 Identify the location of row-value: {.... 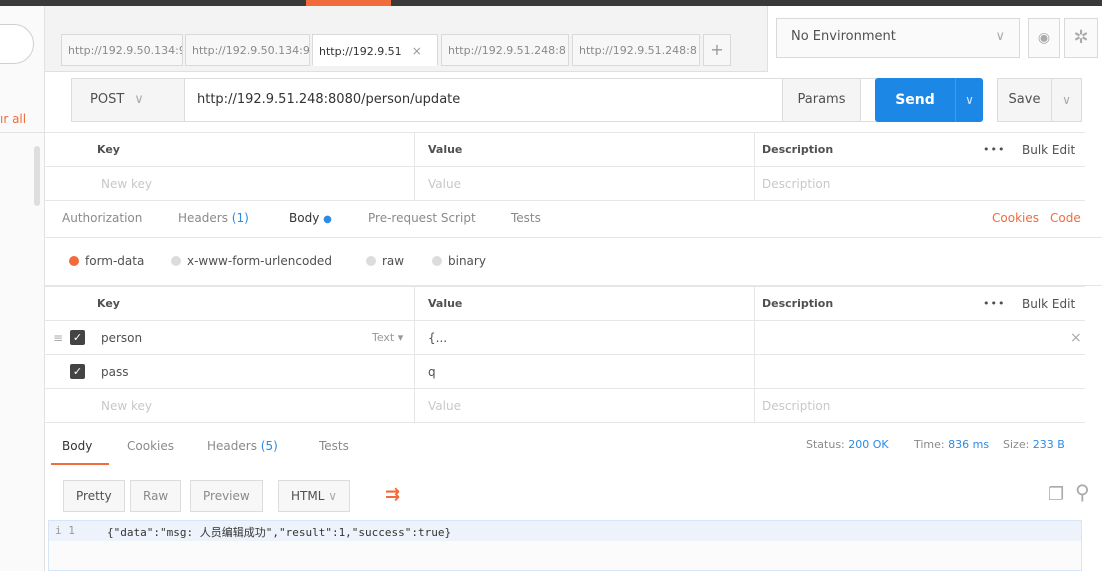
(437, 338).